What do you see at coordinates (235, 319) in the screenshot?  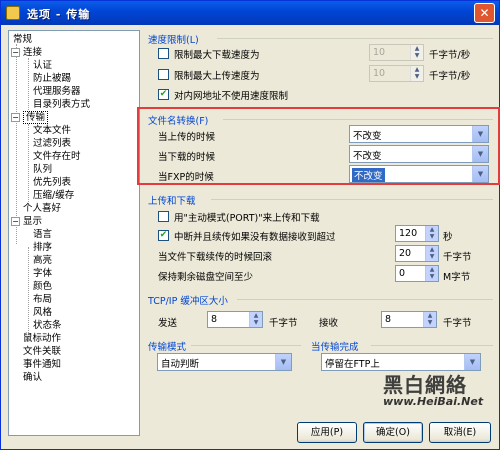 I see `send-buffer-spinner: 8 ▲ ▼` at bounding box center [235, 319].